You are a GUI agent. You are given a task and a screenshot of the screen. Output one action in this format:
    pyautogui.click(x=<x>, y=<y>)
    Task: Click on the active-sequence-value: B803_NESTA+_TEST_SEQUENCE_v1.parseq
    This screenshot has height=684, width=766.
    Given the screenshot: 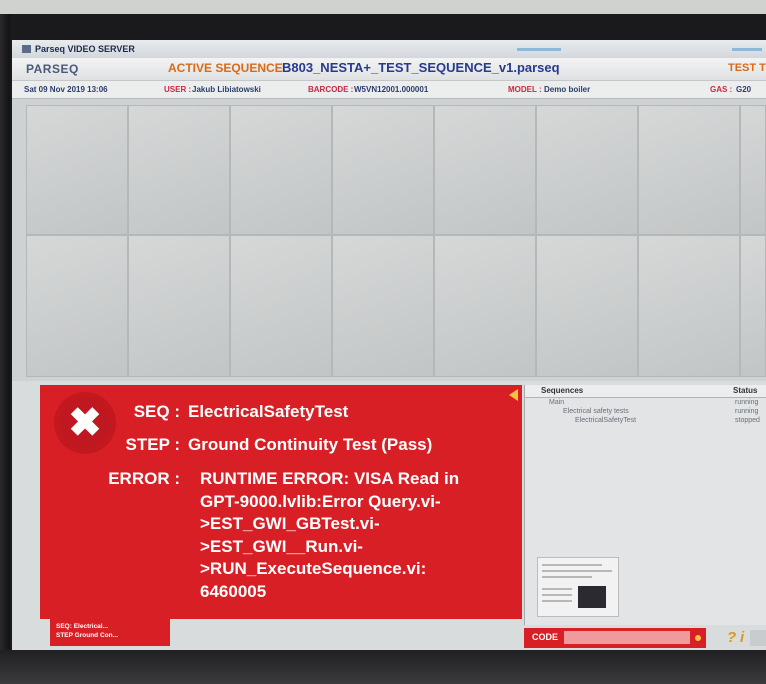 What is the action you would take?
    pyautogui.click(x=421, y=67)
    